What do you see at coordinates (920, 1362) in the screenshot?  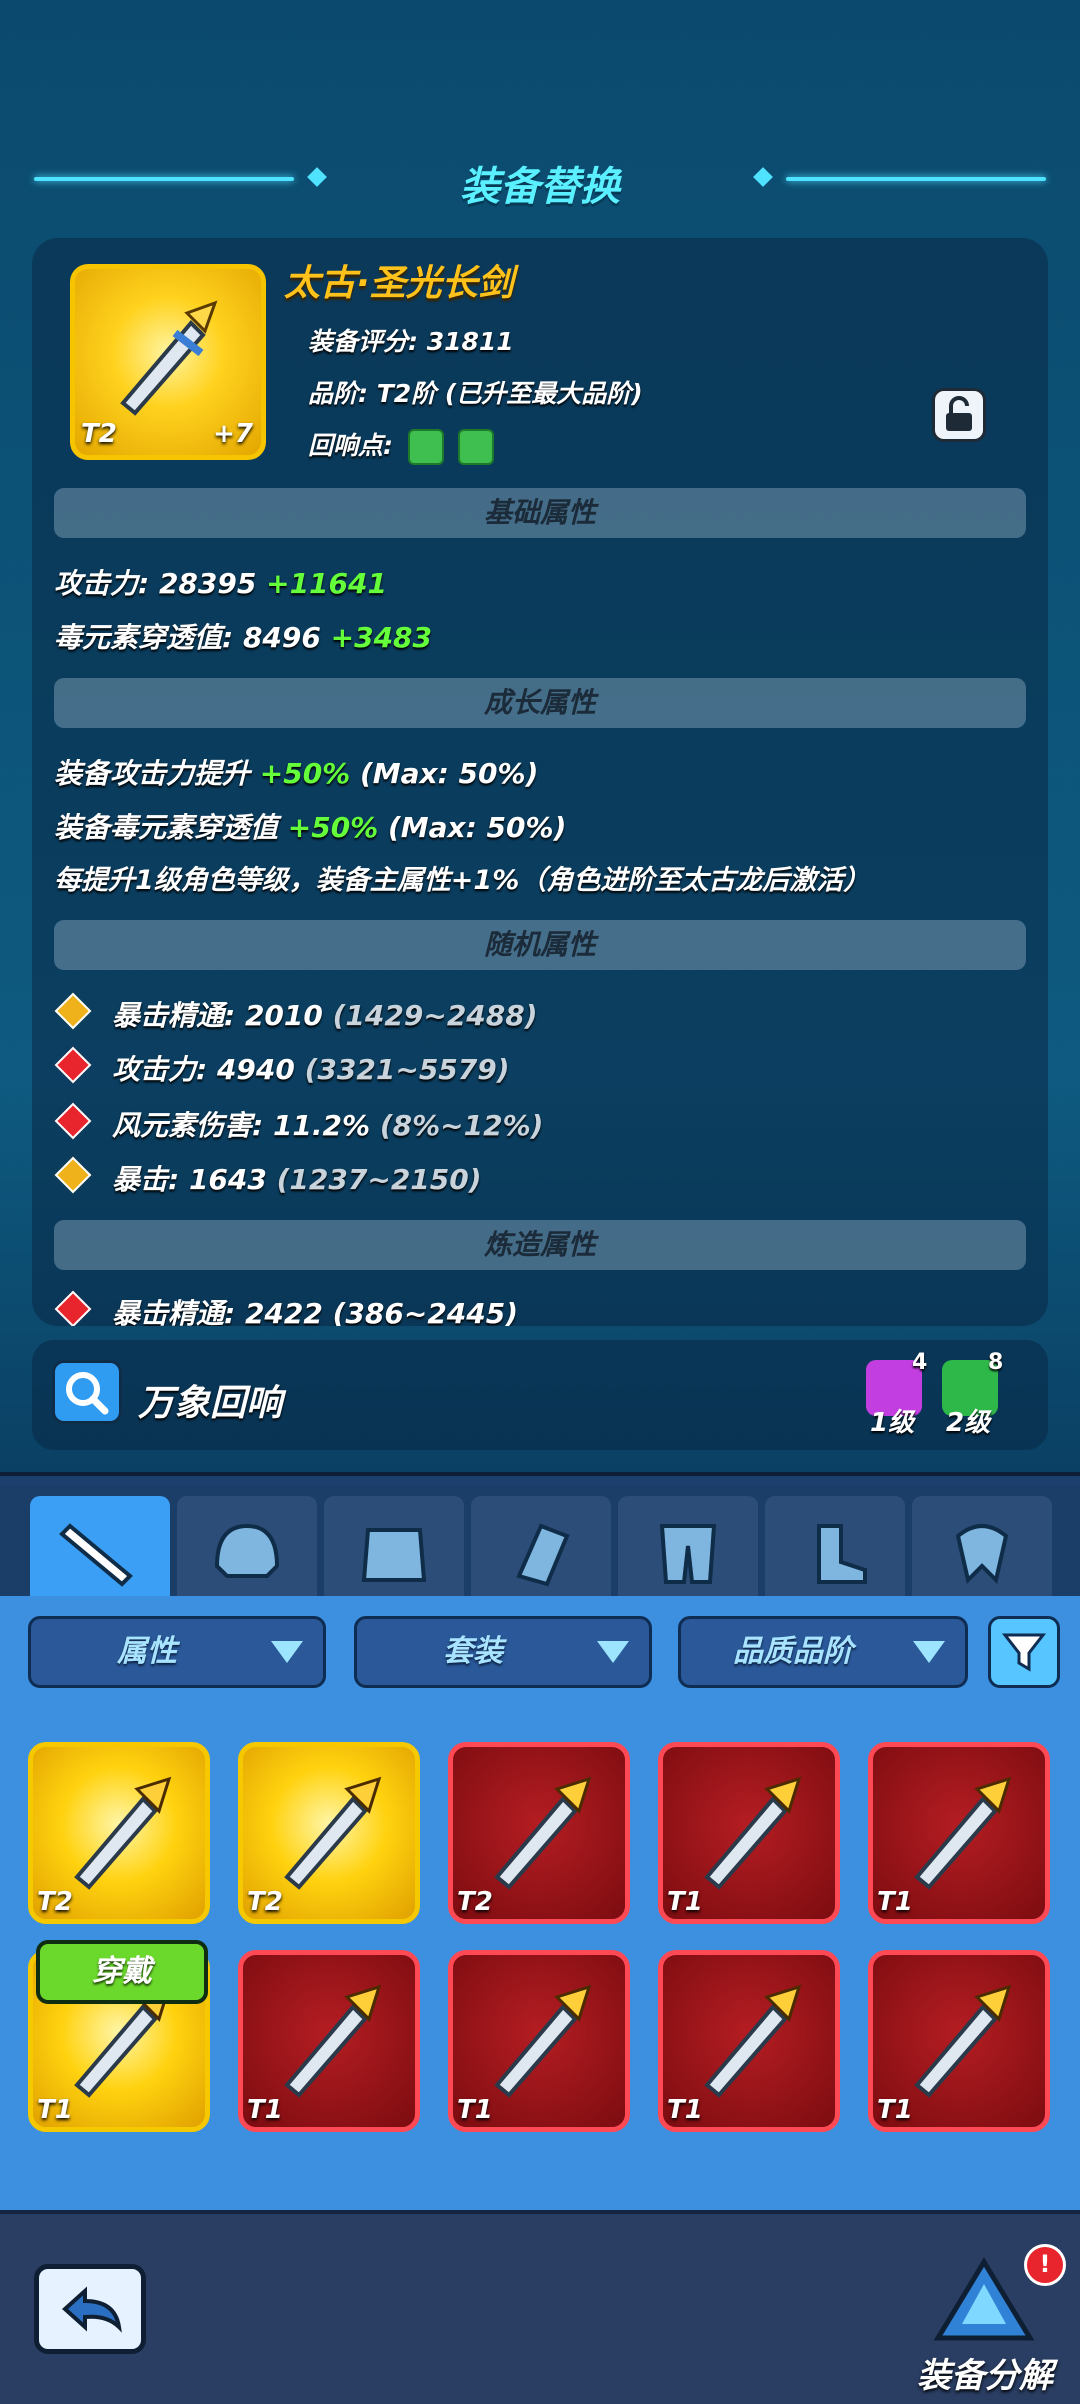 I see `echo-badge-count: 4` at bounding box center [920, 1362].